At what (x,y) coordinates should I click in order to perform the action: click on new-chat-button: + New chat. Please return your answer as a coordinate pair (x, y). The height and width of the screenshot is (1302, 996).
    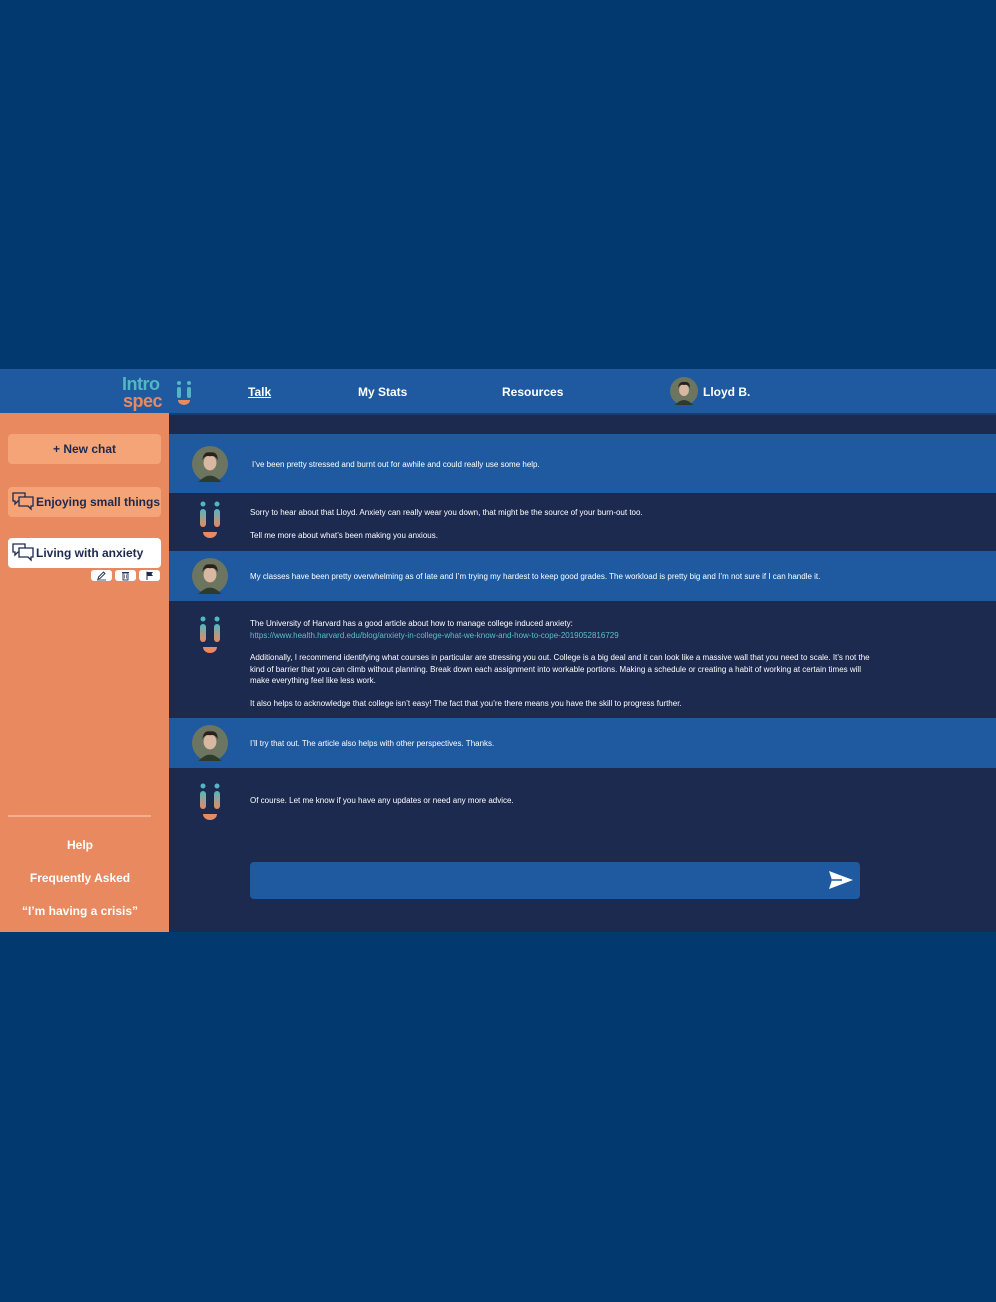
    Looking at the image, I should click on (84, 449).